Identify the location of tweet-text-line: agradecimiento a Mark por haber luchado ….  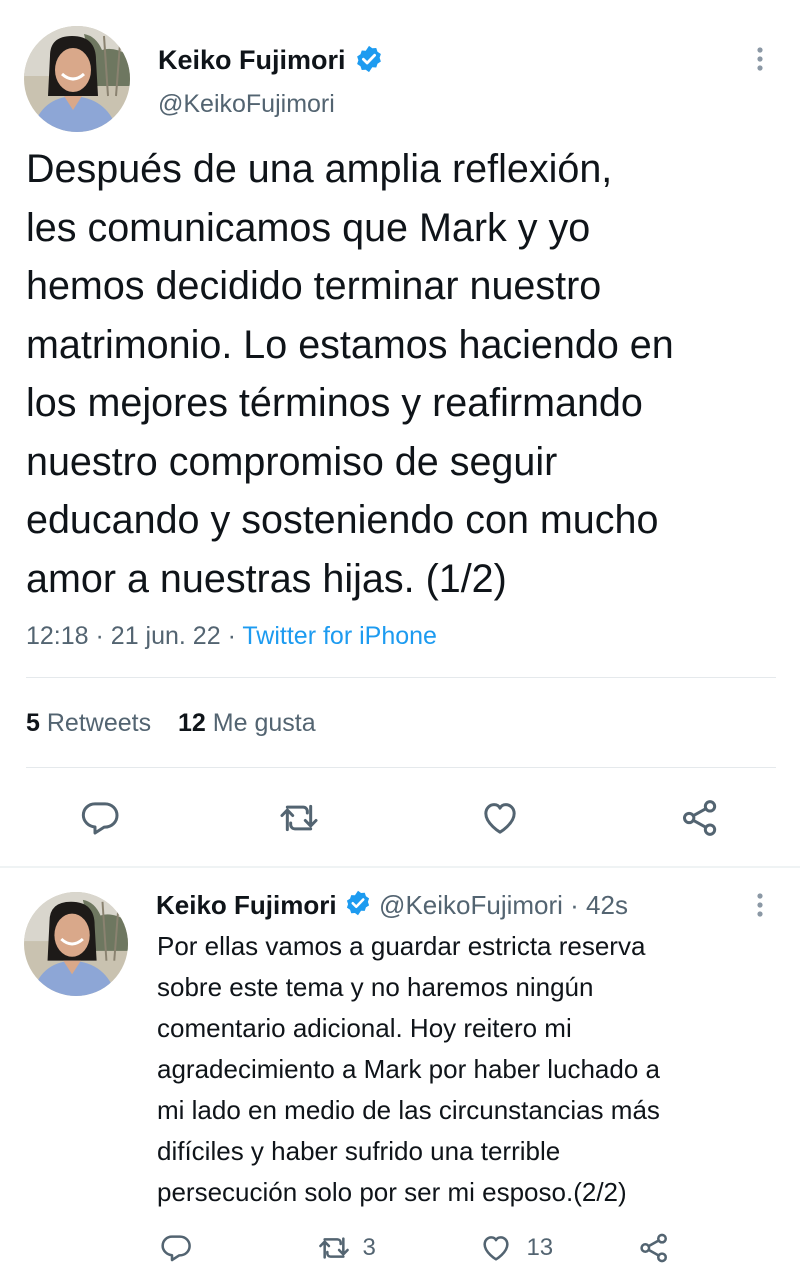
(408, 1069).